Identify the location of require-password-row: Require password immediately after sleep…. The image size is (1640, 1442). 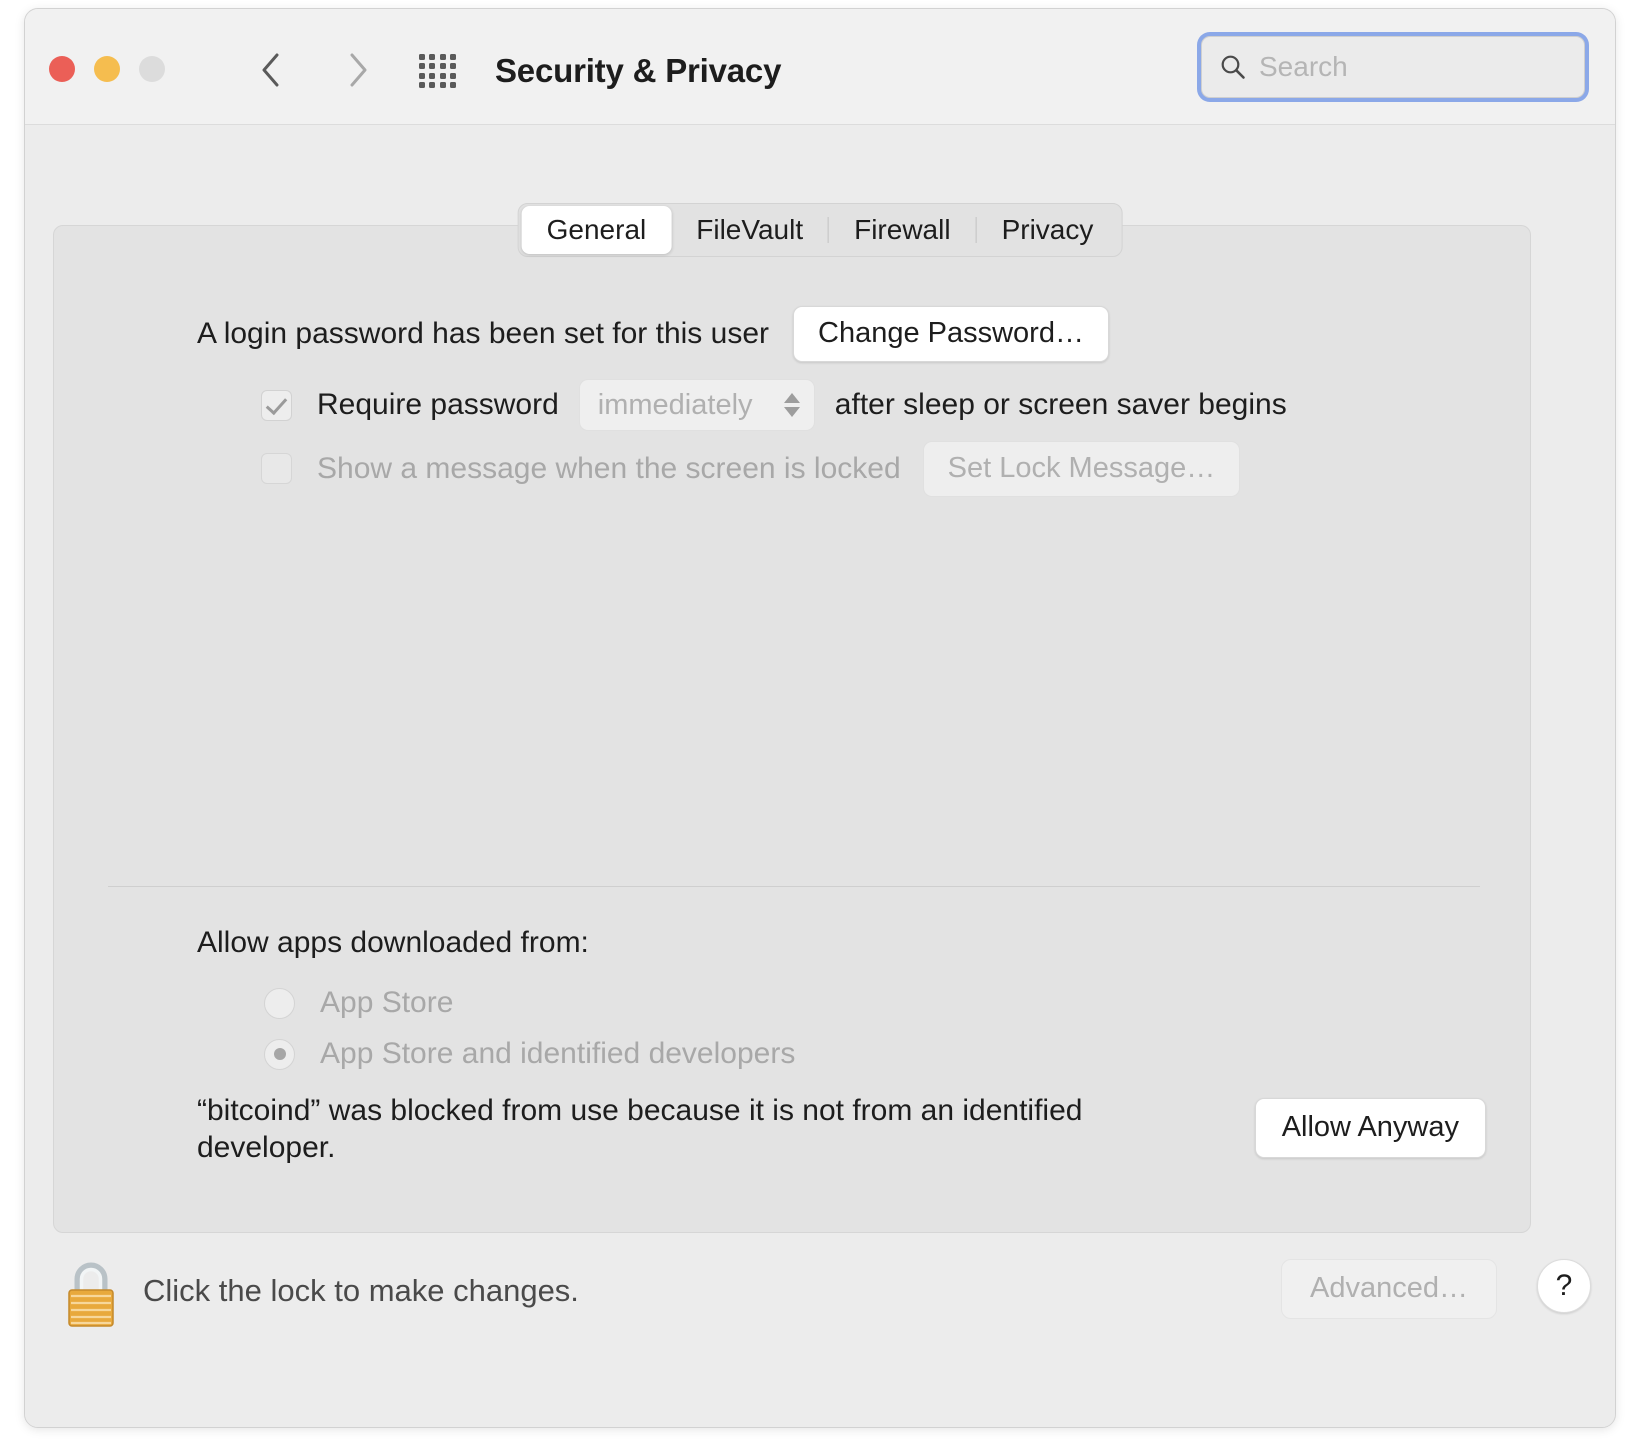
(774, 405).